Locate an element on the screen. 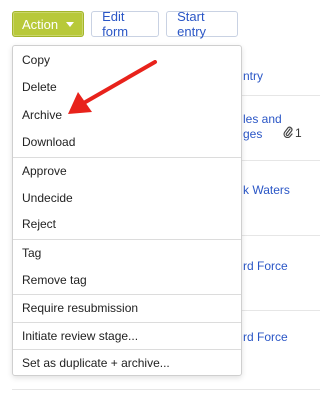 The width and height of the screenshot is (320, 399). row4-link: rd Force is located at coordinates (265, 337).